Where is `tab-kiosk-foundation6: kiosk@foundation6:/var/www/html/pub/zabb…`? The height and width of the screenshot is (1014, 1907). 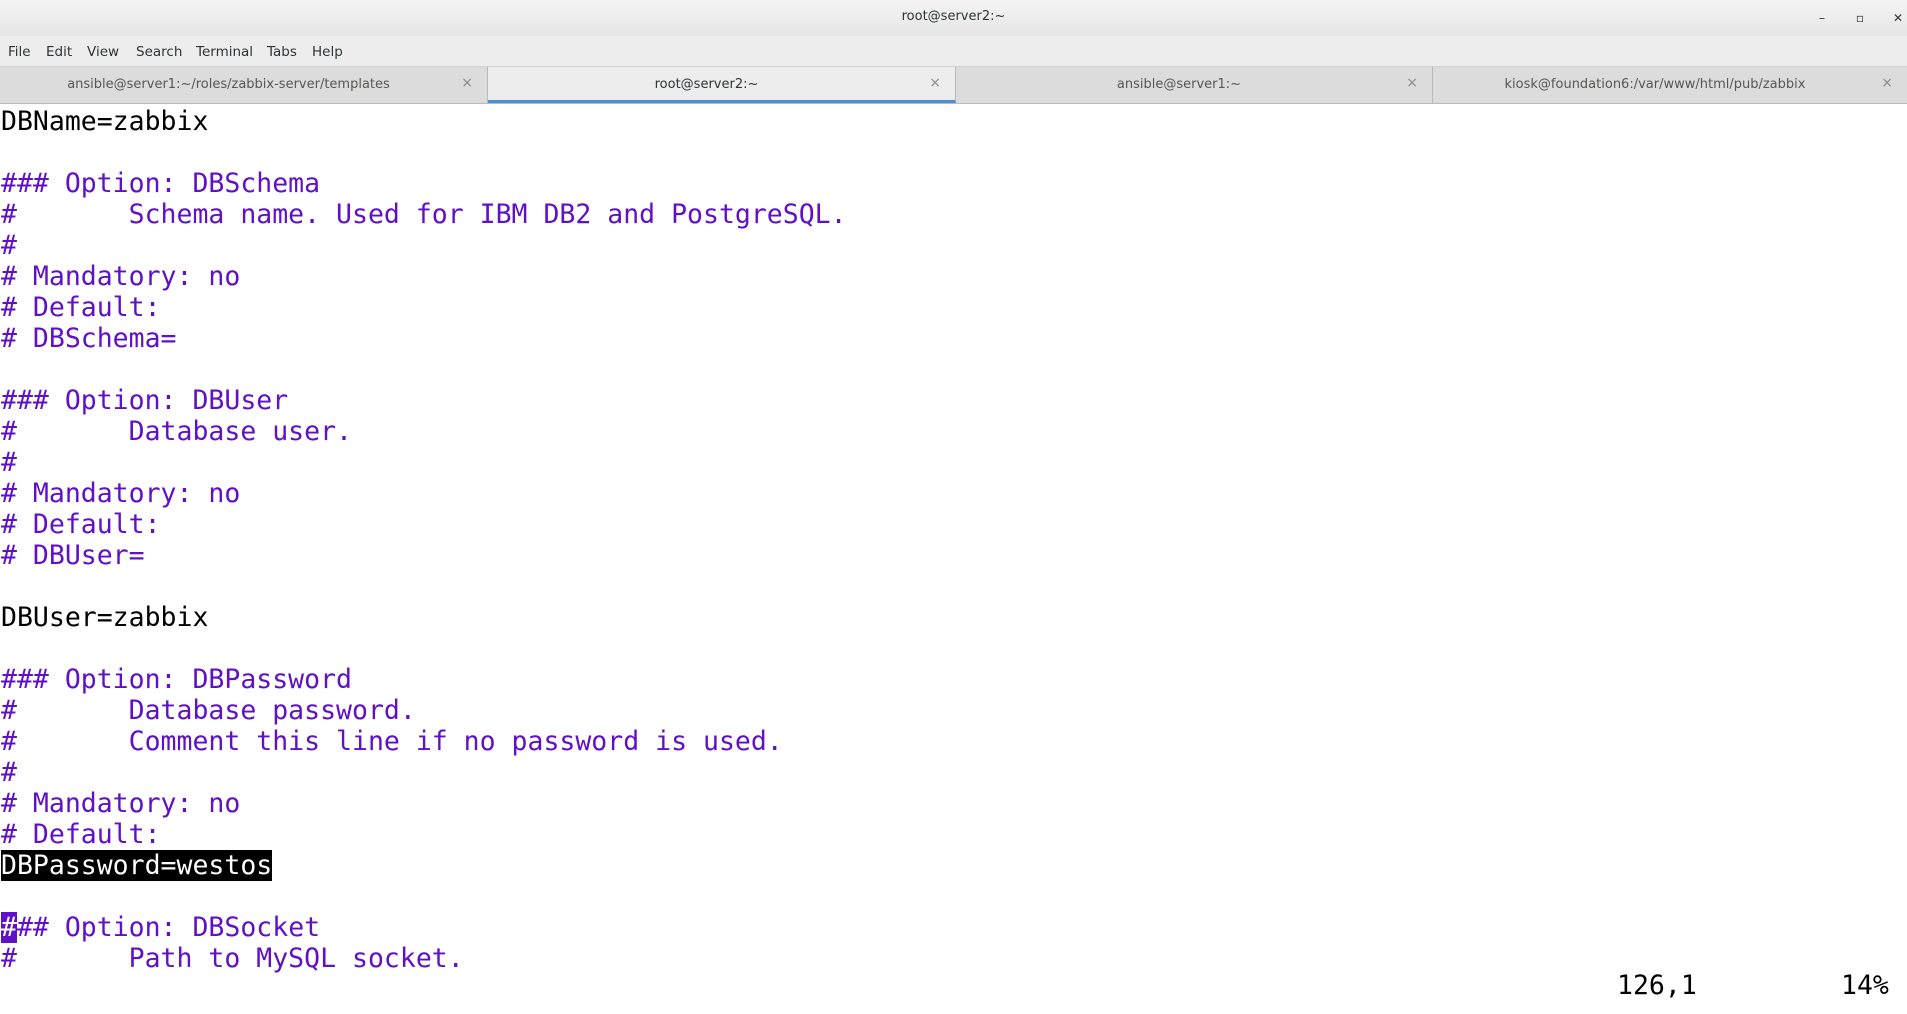
tab-kiosk-foundation6: kiosk@foundation6:/var/www/html/pub/zabb… is located at coordinates (1670, 85).